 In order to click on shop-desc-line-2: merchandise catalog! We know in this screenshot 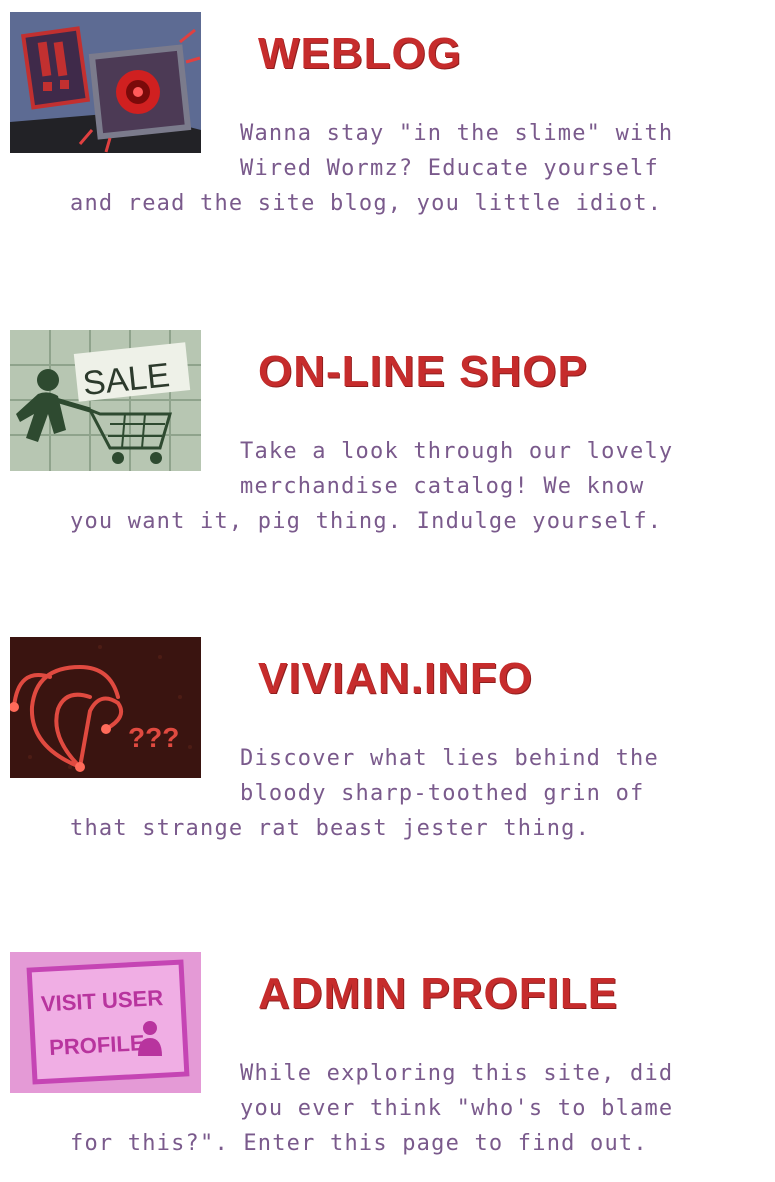, I will do `click(442, 486)`.